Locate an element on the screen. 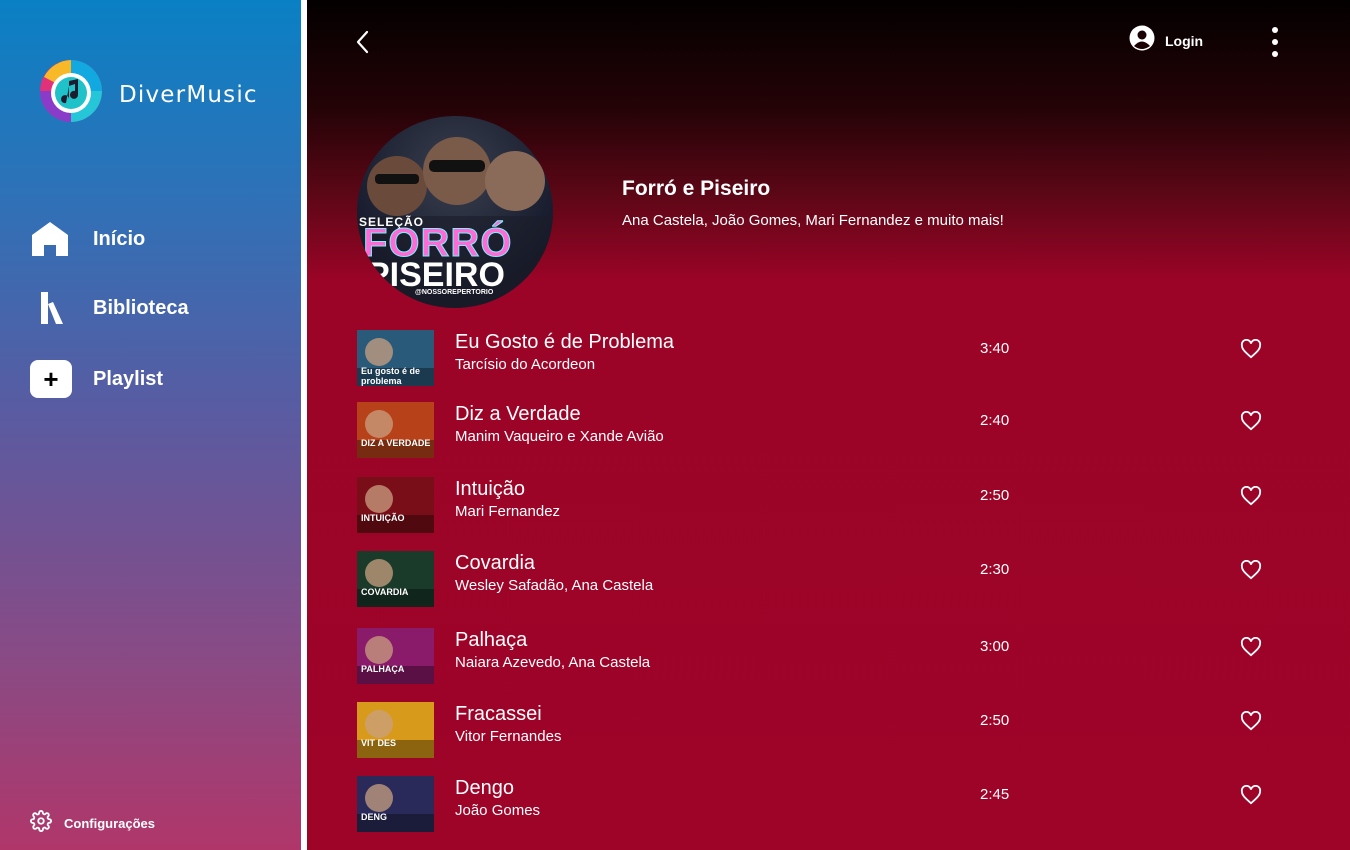 The image size is (1350, 850). track-thumbnail: INTUIÇÃO is located at coordinates (395, 505).